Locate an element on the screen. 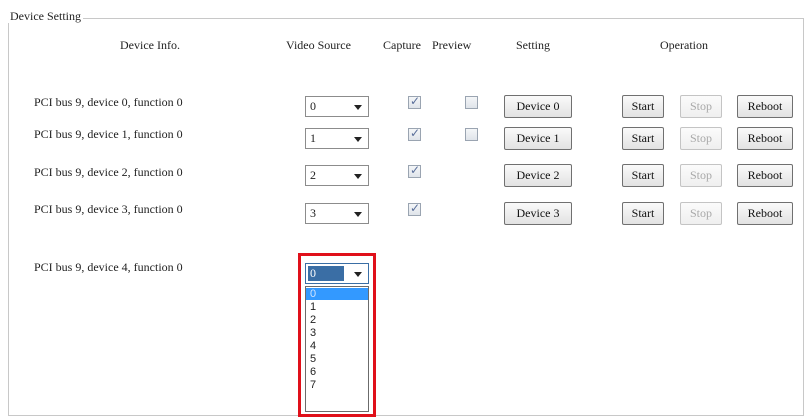 This screenshot has height=420, width=812. header-device-info: Device Info. is located at coordinates (150, 45).